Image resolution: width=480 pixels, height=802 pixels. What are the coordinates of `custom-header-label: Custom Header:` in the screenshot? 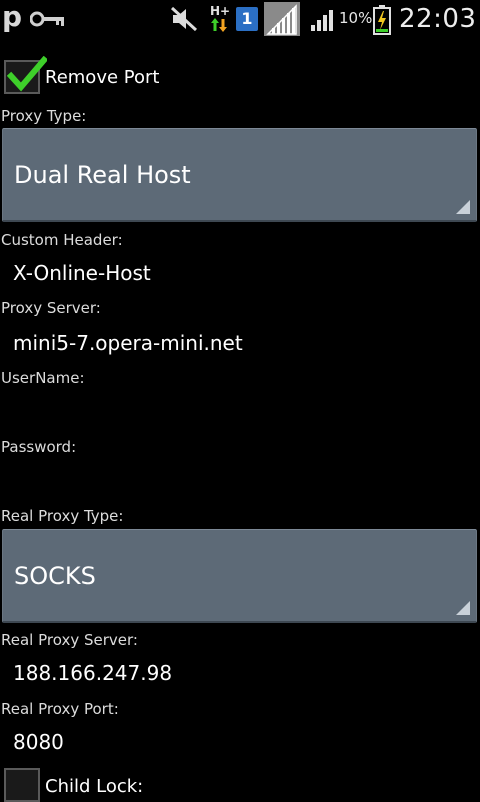 It's located at (62, 240).